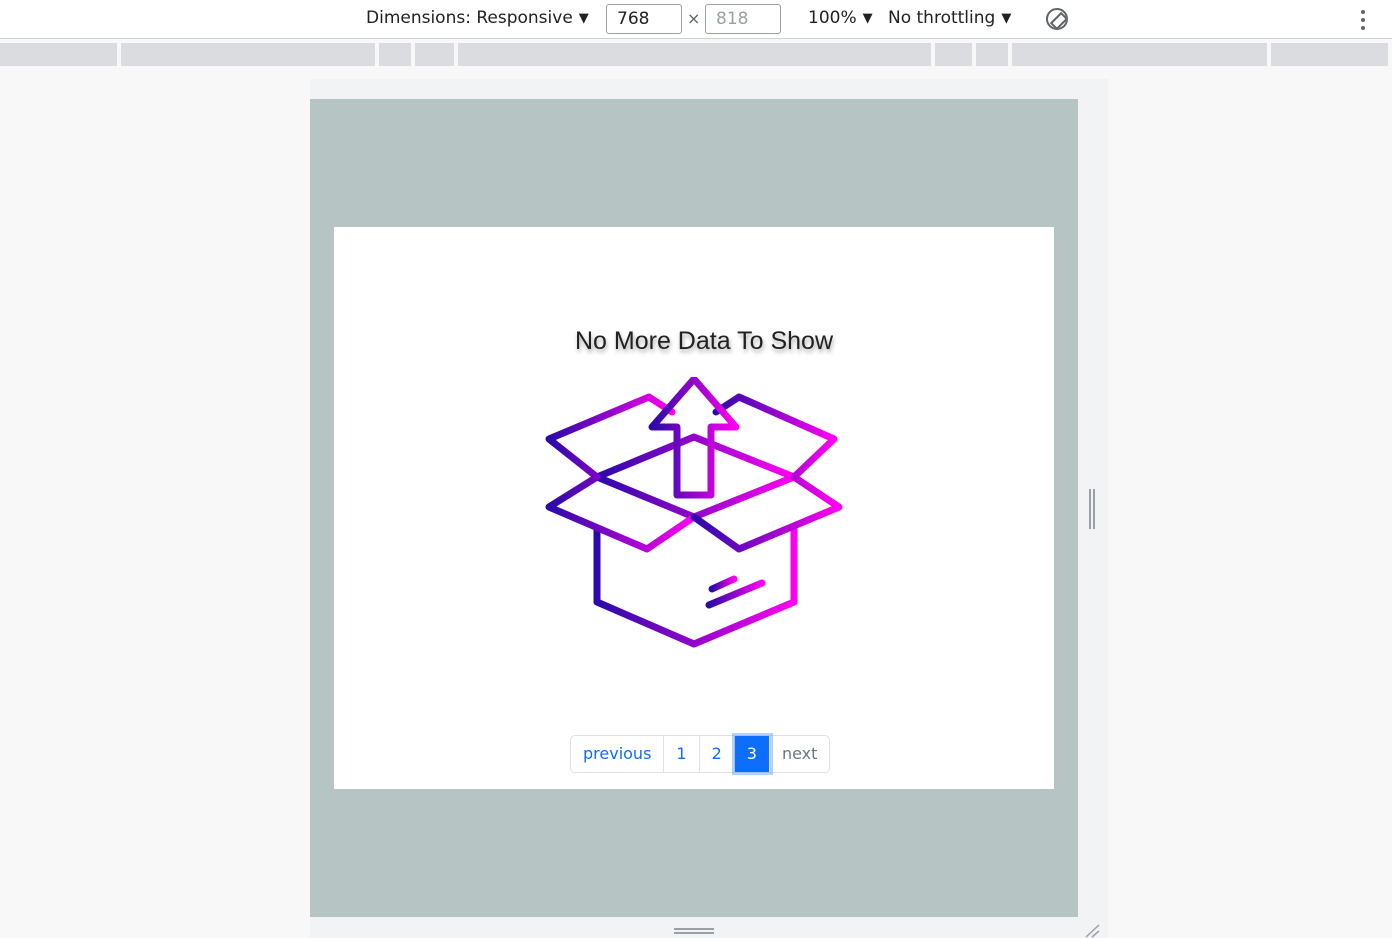  What do you see at coordinates (717, 754) in the screenshot?
I see `page-2-button: 2` at bounding box center [717, 754].